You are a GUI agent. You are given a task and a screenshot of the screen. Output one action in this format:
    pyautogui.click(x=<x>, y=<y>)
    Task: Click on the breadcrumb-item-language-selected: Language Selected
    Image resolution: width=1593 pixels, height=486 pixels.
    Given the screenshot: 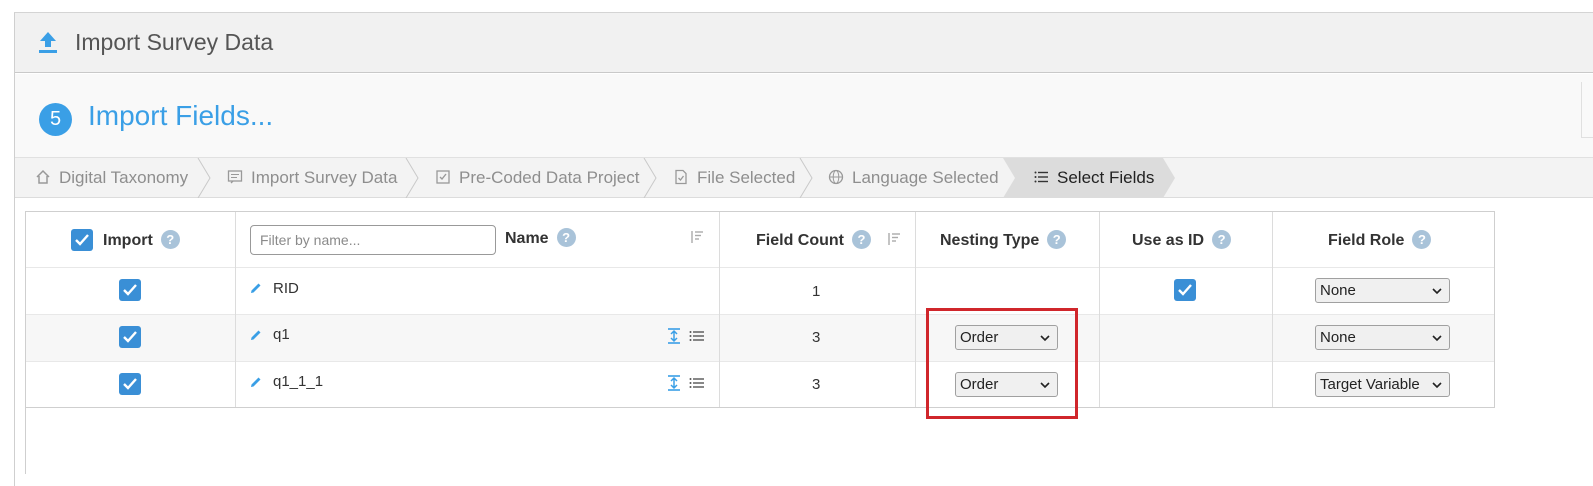 What is the action you would take?
    pyautogui.click(x=913, y=178)
    